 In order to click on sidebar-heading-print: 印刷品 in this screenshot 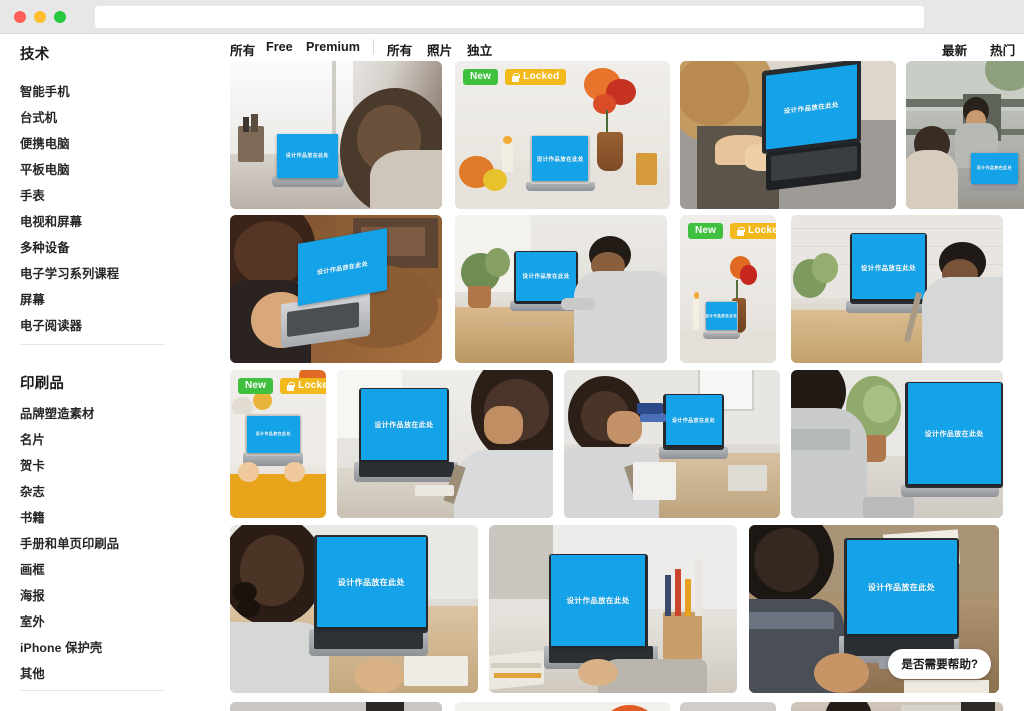, I will do `click(42, 384)`.